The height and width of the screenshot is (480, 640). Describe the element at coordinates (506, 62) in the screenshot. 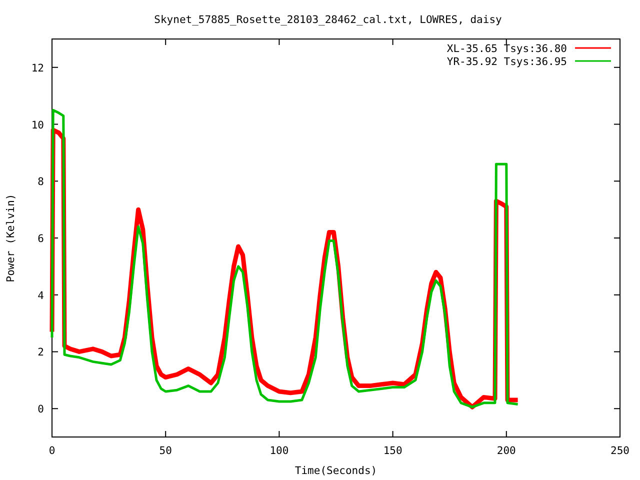

I see `legend-label: YR-35.92 Tsys:36.95` at that location.